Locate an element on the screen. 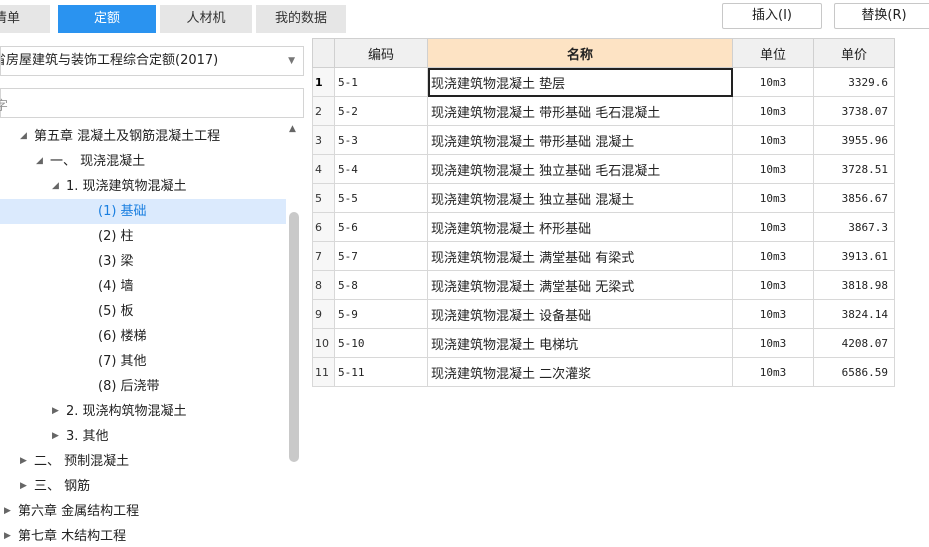 The image size is (929, 547). row-number-cell: 5 is located at coordinates (323, 198).